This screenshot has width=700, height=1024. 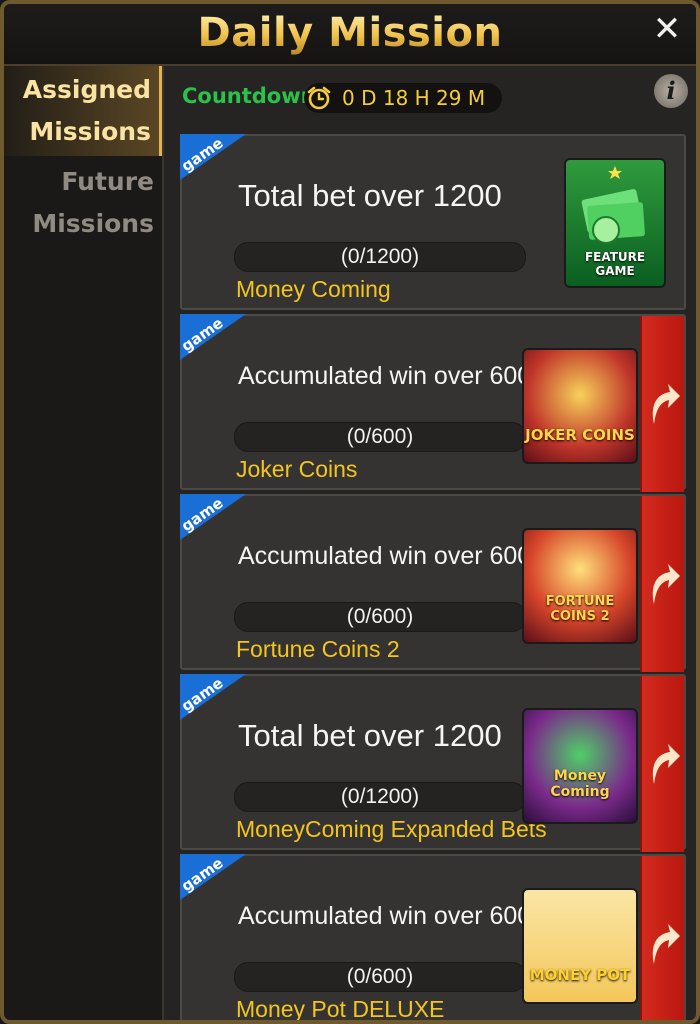 I want to click on countdown-value: 0 D 18 H 29 M, so click(x=414, y=98).